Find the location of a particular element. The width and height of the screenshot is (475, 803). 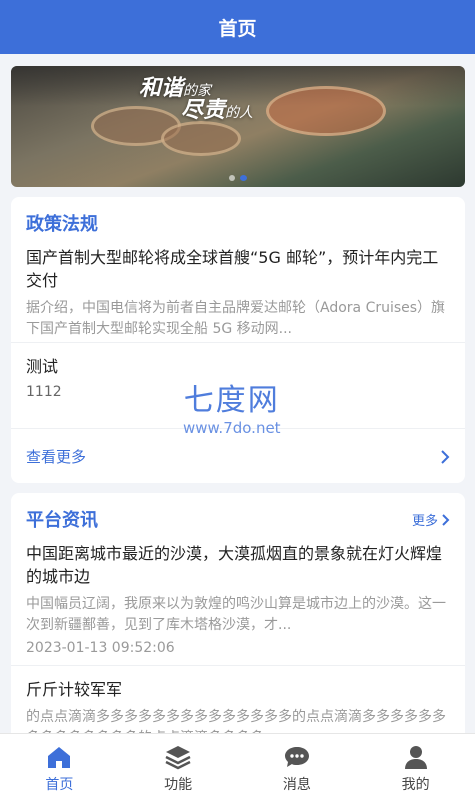

home-icon is located at coordinates (59, 757).